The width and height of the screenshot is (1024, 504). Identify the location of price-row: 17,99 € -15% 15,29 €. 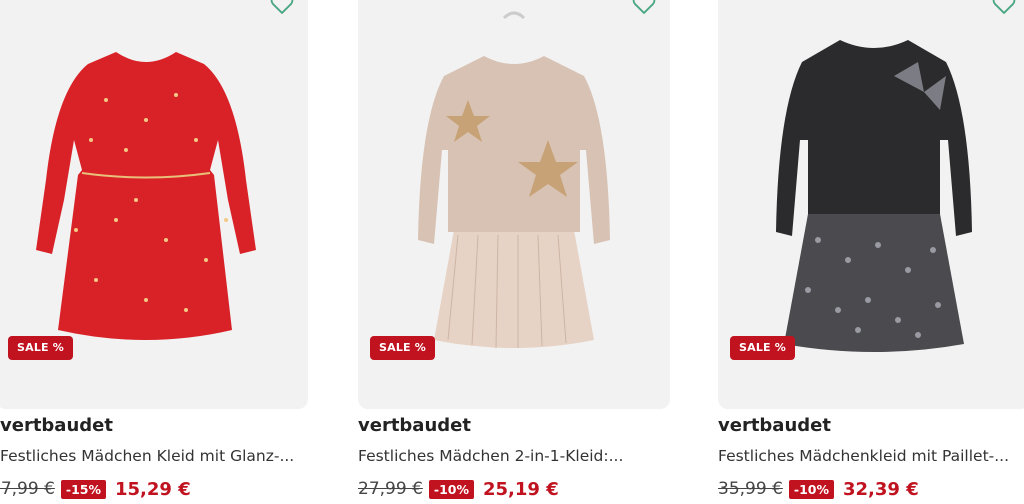
(95, 489).